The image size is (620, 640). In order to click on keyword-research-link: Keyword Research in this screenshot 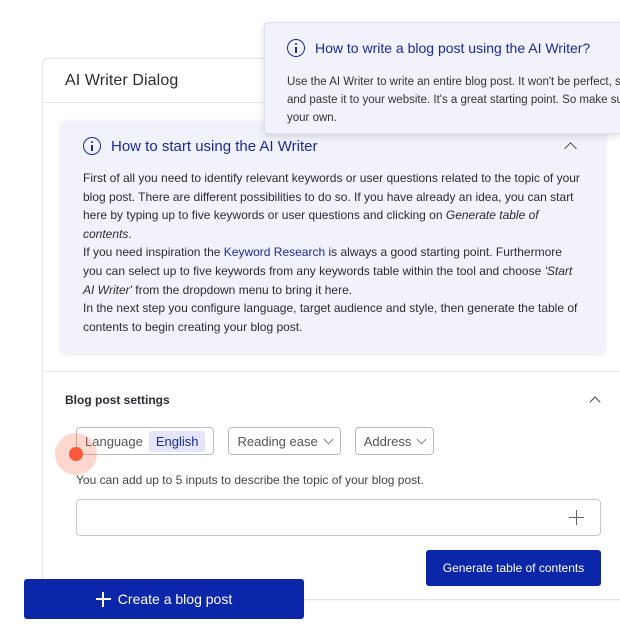, I will do `click(274, 252)`.